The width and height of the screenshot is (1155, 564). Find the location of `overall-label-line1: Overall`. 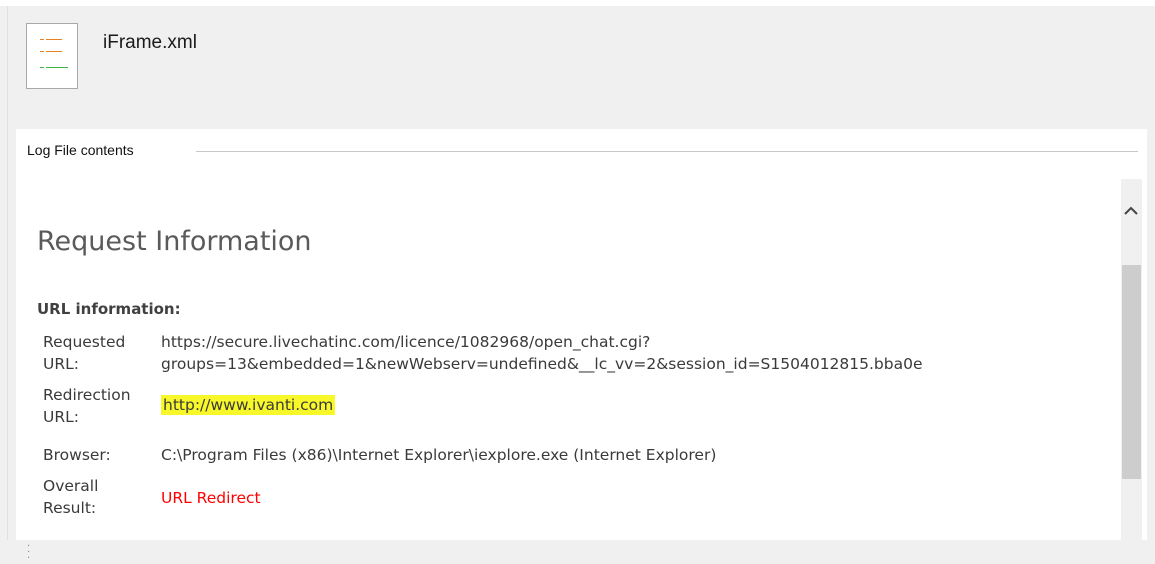

overall-label-line1: Overall is located at coordinates (71, 486).